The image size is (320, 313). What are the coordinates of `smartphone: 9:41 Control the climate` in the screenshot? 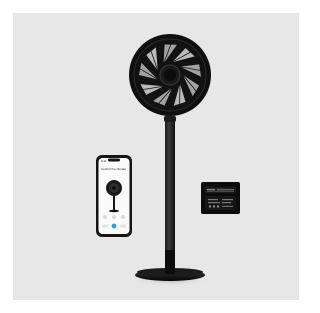 It's located at (114, 196).